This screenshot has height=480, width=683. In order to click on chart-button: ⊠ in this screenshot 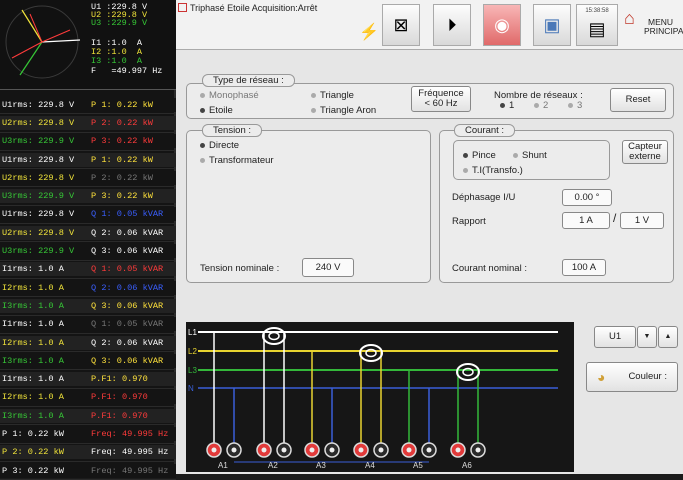, I will do `click(401, 25)`.